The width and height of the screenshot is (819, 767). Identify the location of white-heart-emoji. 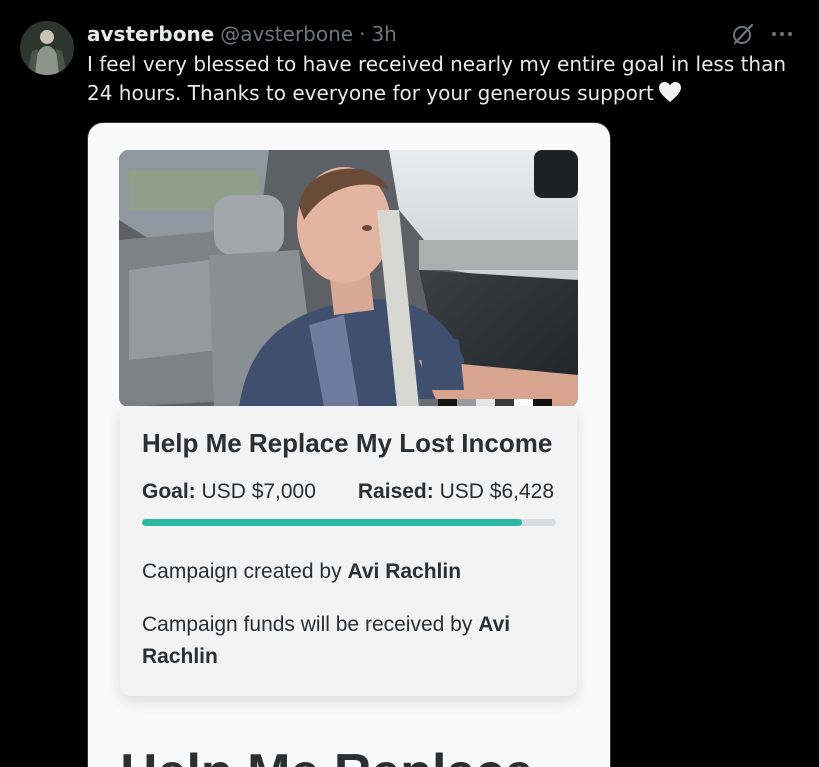
(670, 96).